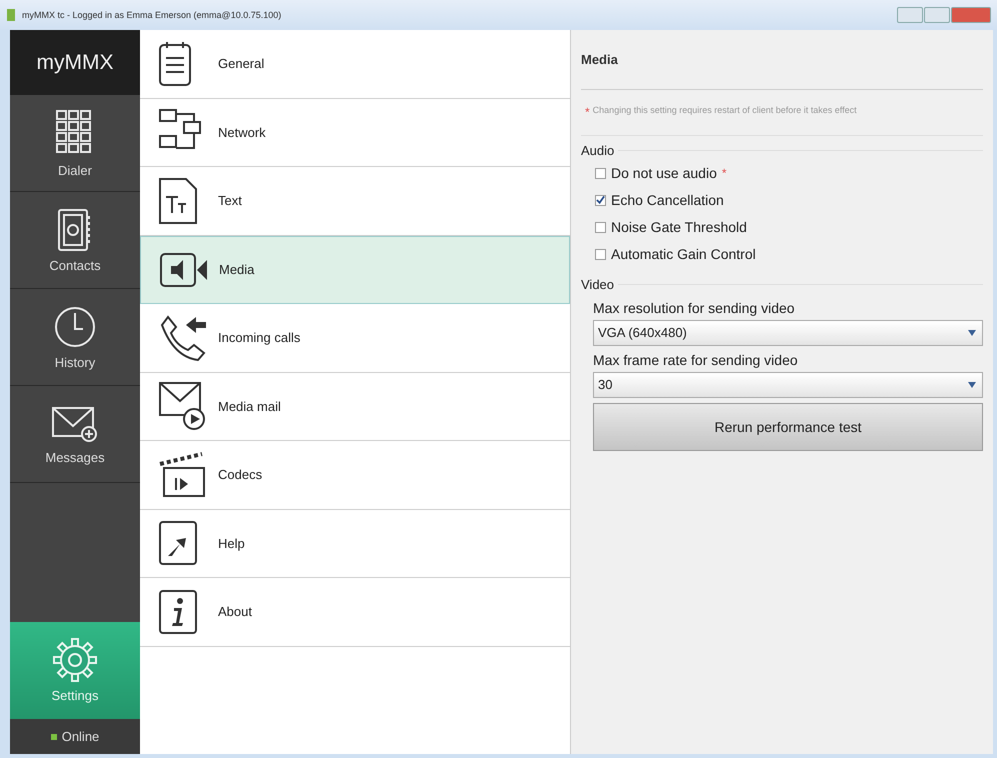 This screenshot has width=997, height=758. I want to click on app-logo: myMMX, so click(75, 62).